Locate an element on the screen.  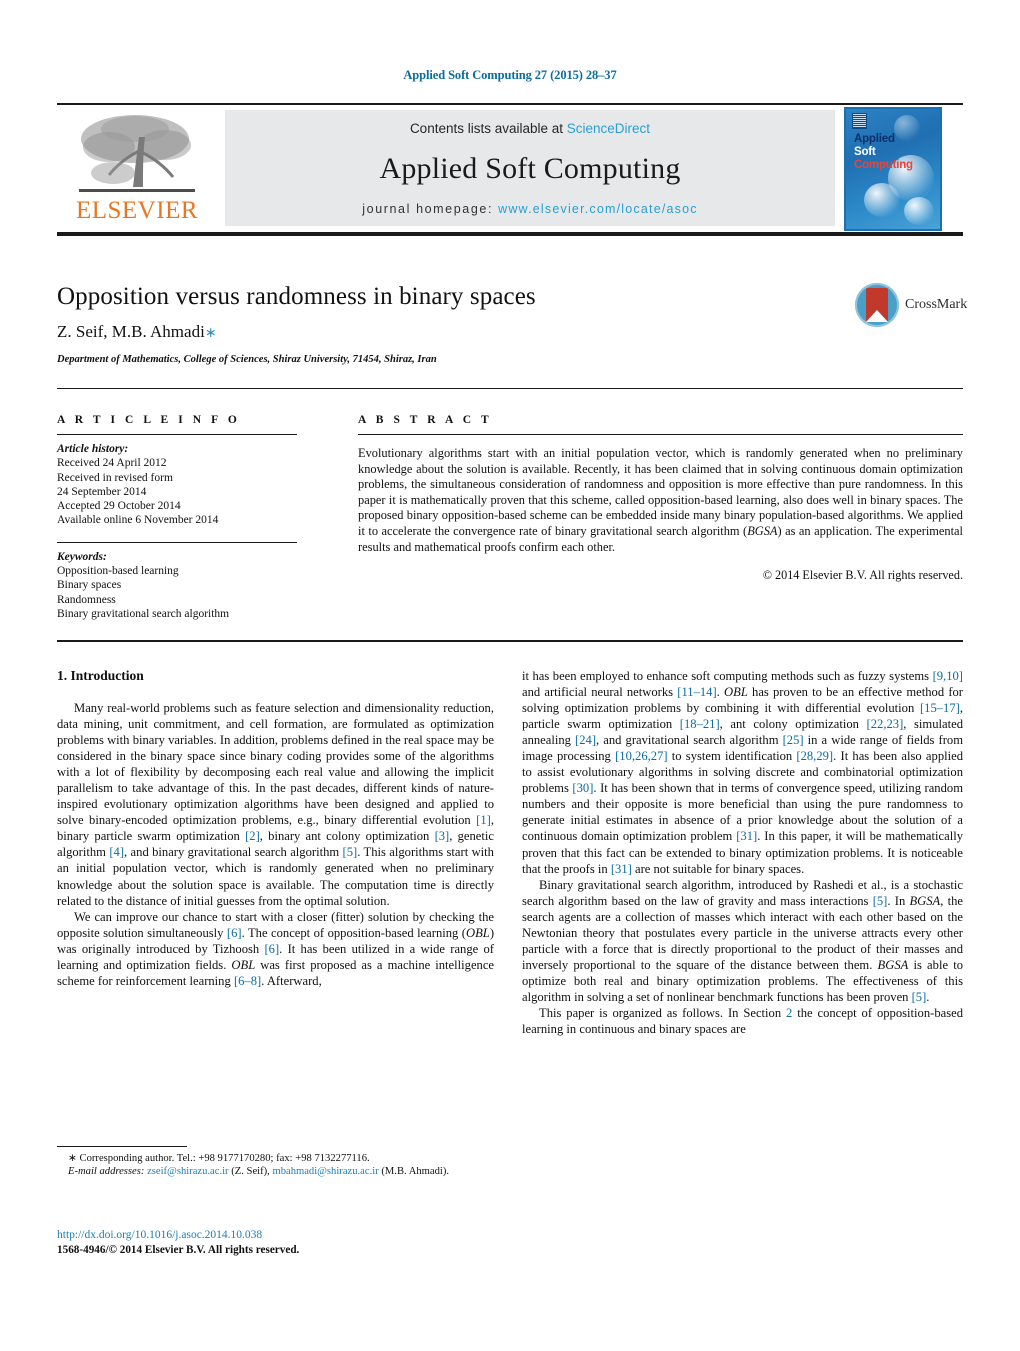
journal-cover-thumbnail: Applied Soft Computing is located at coordinates (893, 169).